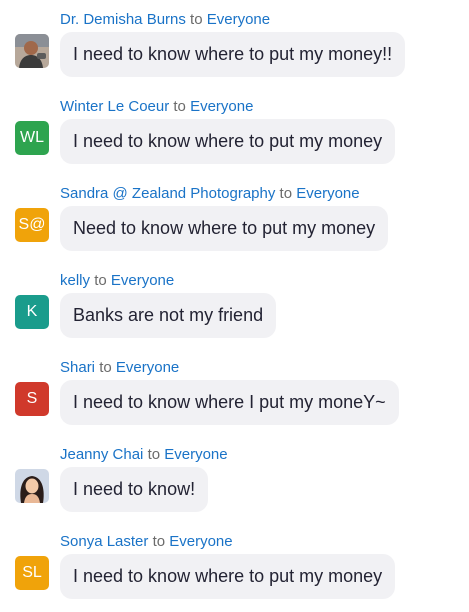 Image resolution: width=469 pixels, height=612 pixels. Describe the element at coordinates (32, 399) in the screenshot. I see `avatar: S` at that location.